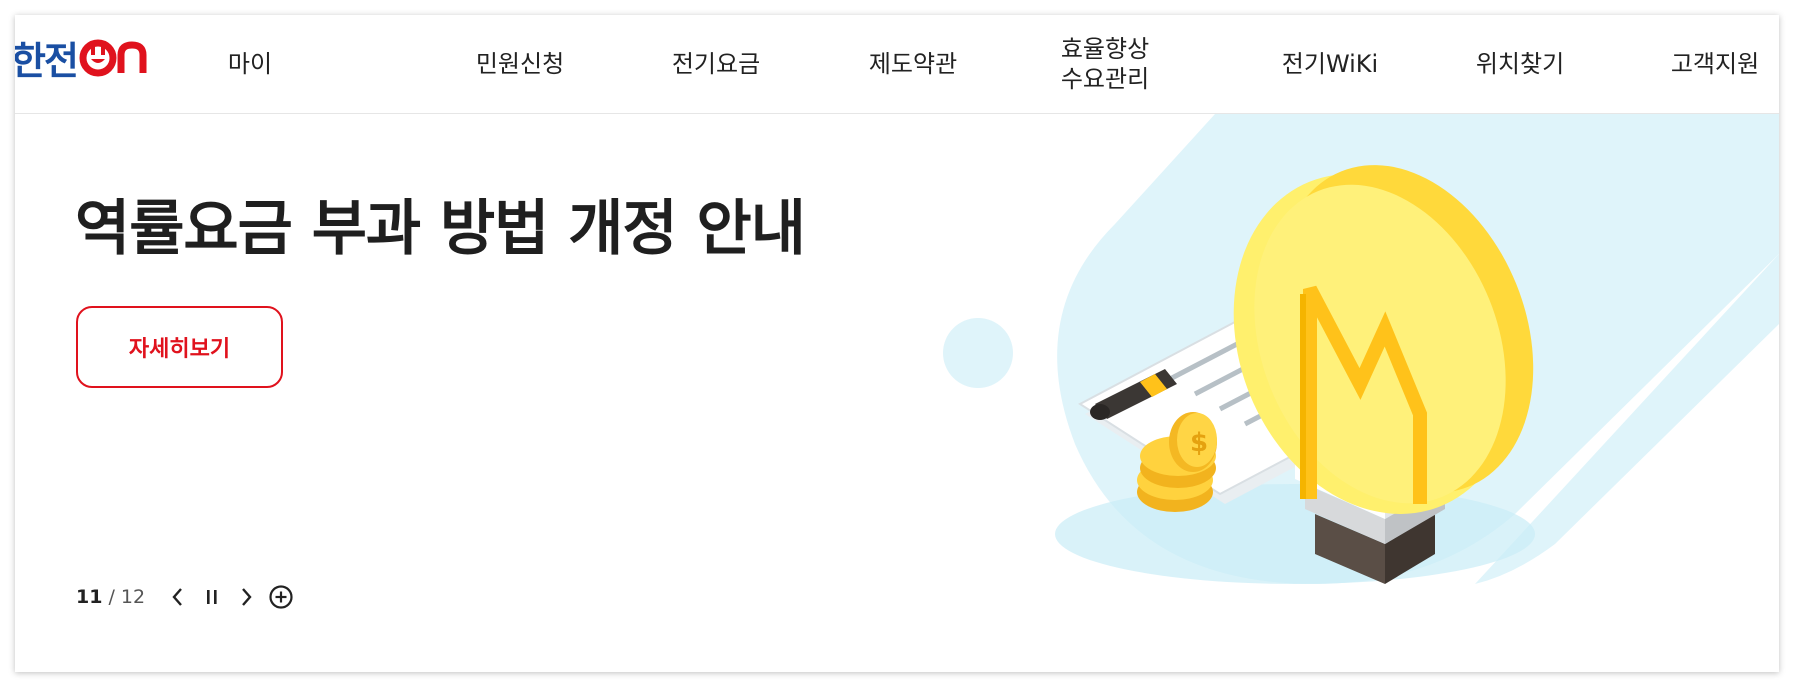  Describe the element at coordinates (133, 597) in the screenshot. I see `slide-total: 12` at that location.